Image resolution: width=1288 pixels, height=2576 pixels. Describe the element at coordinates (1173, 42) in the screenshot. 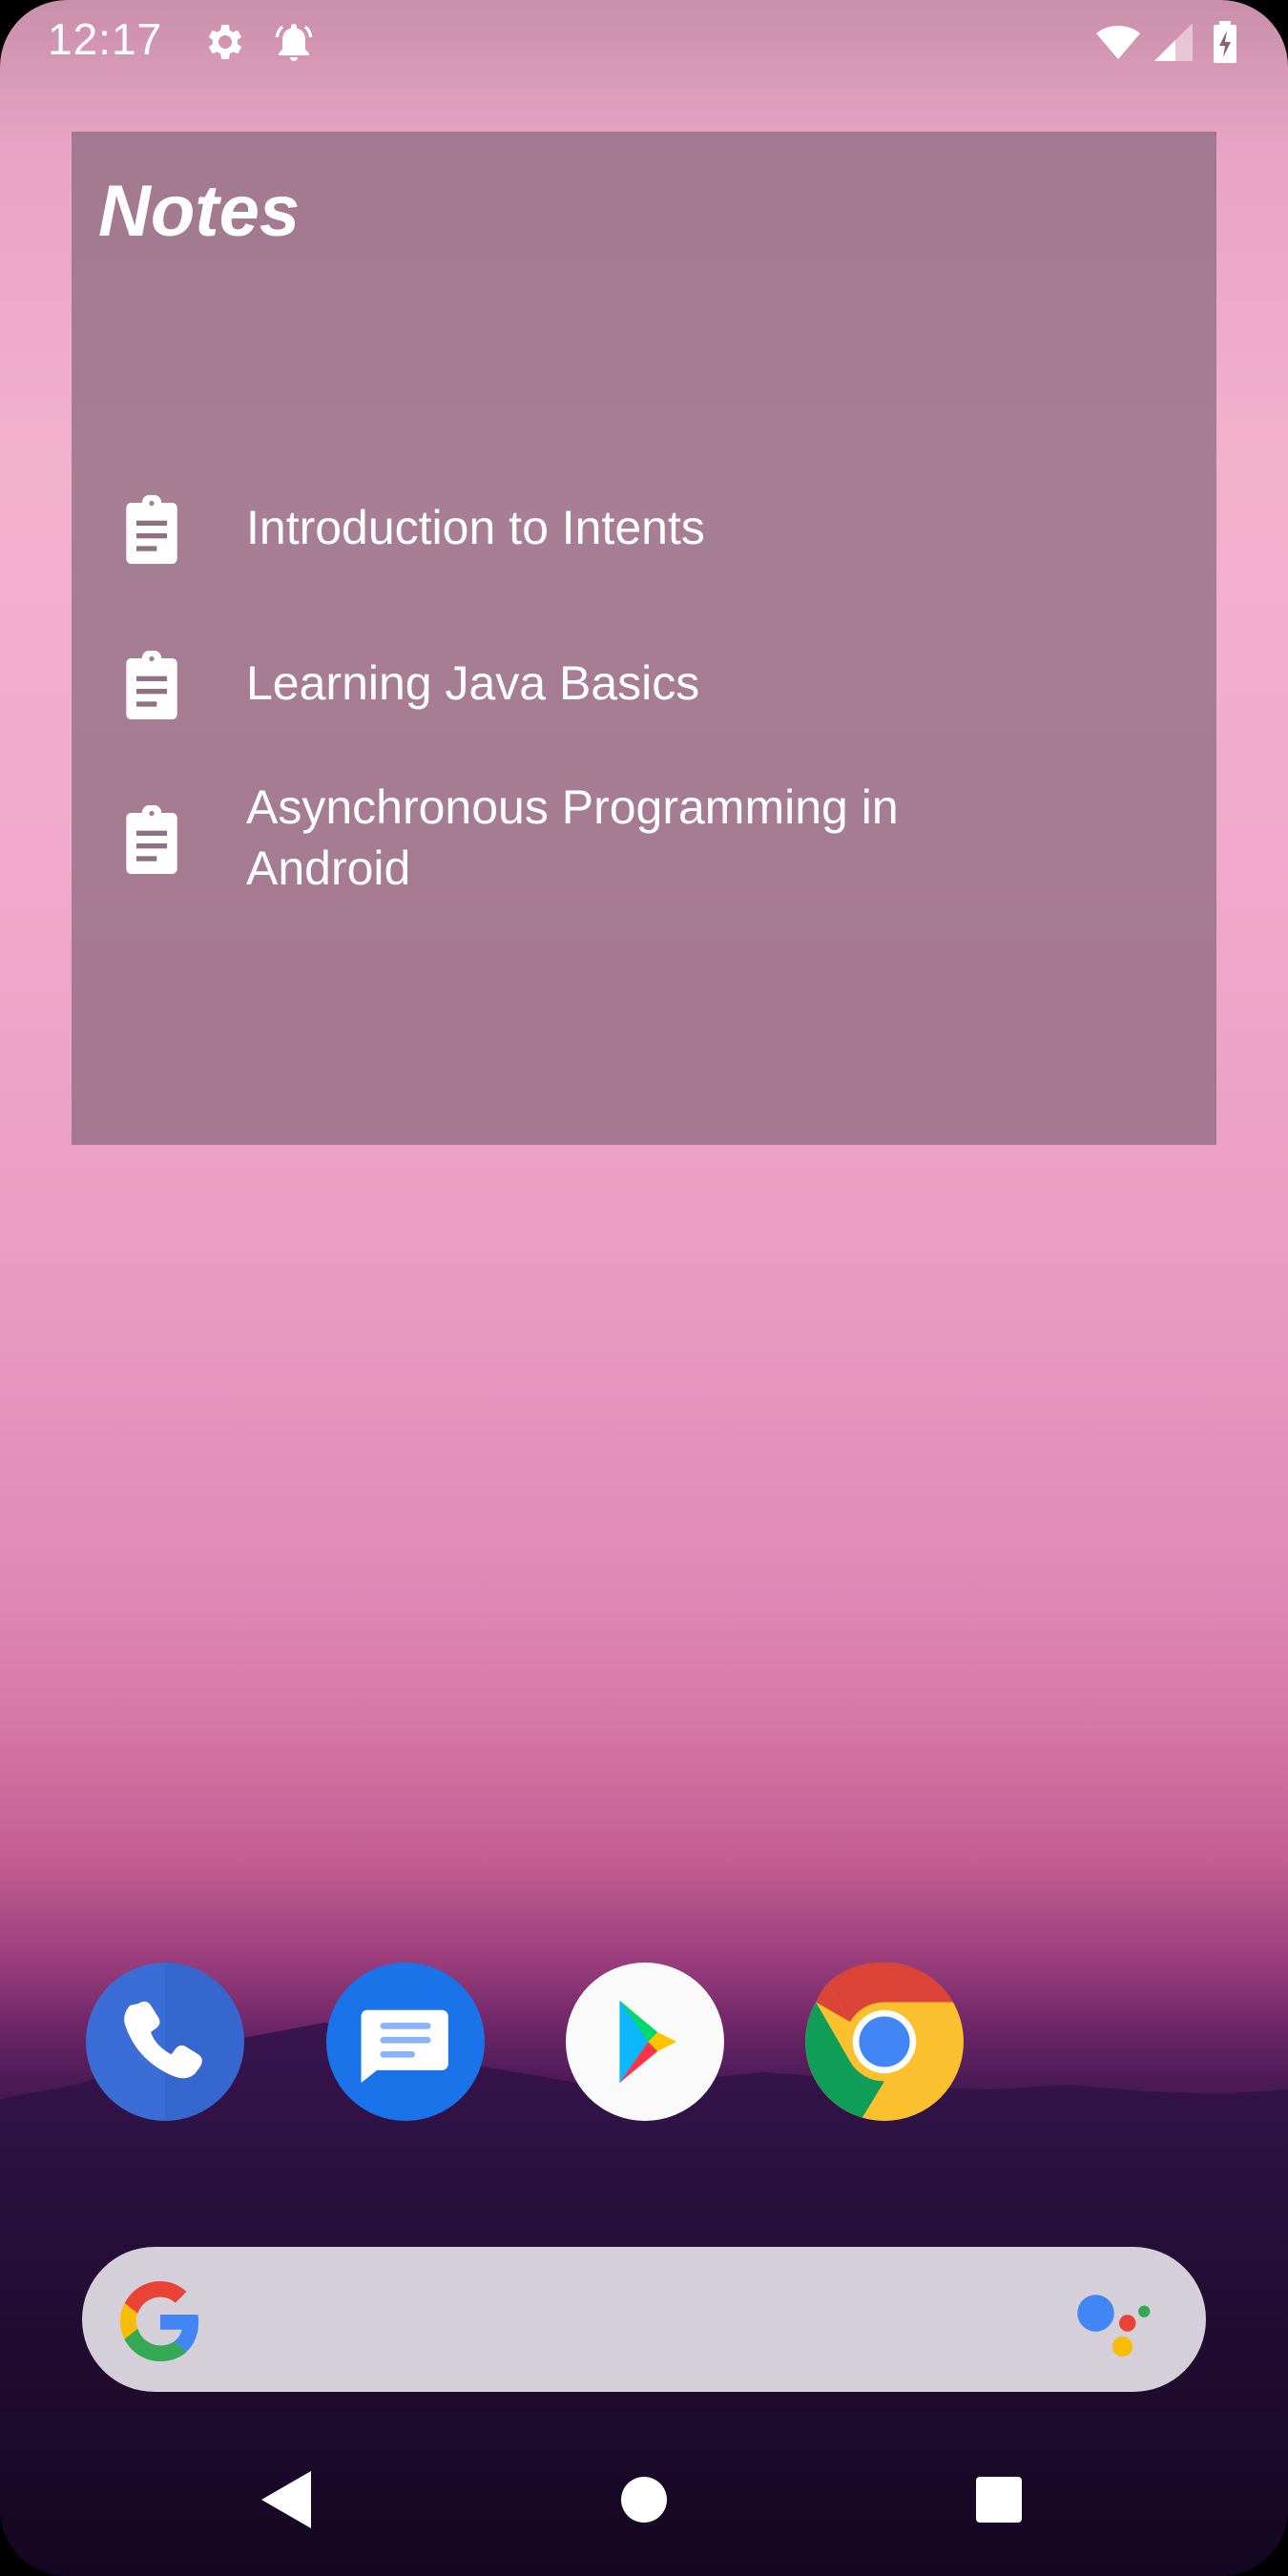

I see `cell-signal-icon` at that location.